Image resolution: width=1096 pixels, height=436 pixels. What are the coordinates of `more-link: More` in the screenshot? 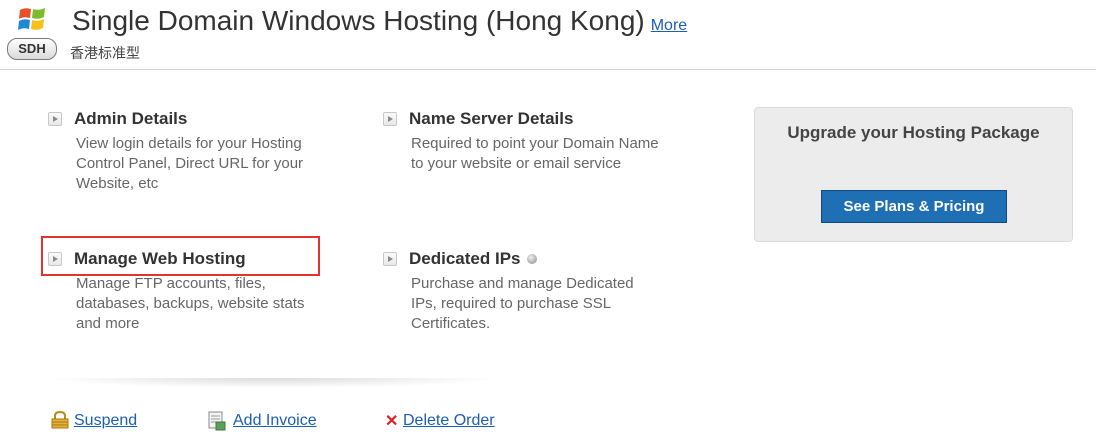 It's located at (669, 25).